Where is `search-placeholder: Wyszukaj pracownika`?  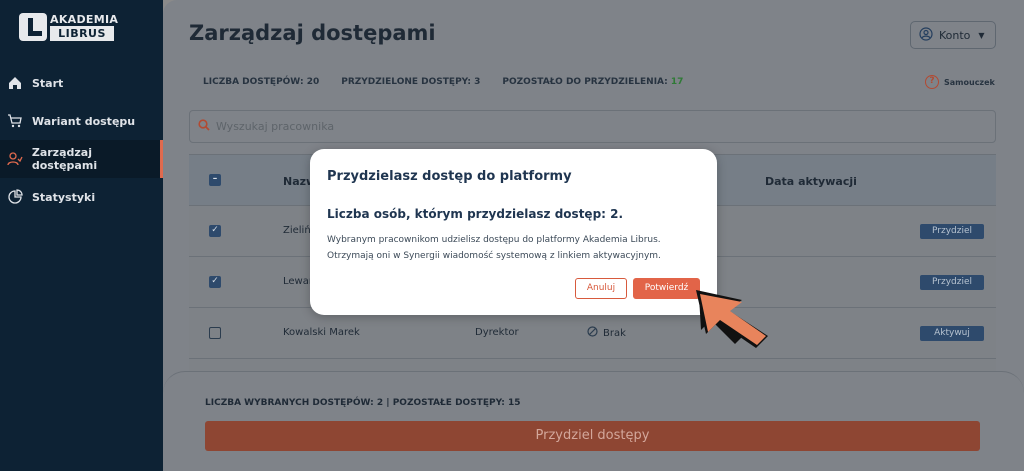
search-placeholder: Wyszukaj pracownika is located at coordinates (275, 126).